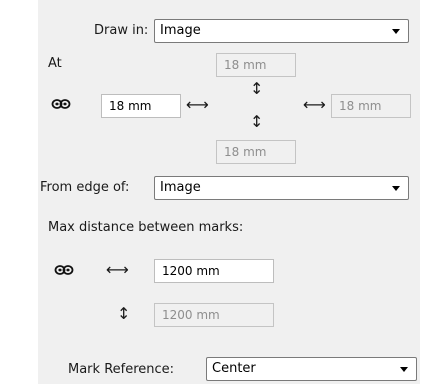 Image resolution: width=430 pixels, height=384 pixels. I want to click on draw-in-label: Draw in:, so click(121, 30).